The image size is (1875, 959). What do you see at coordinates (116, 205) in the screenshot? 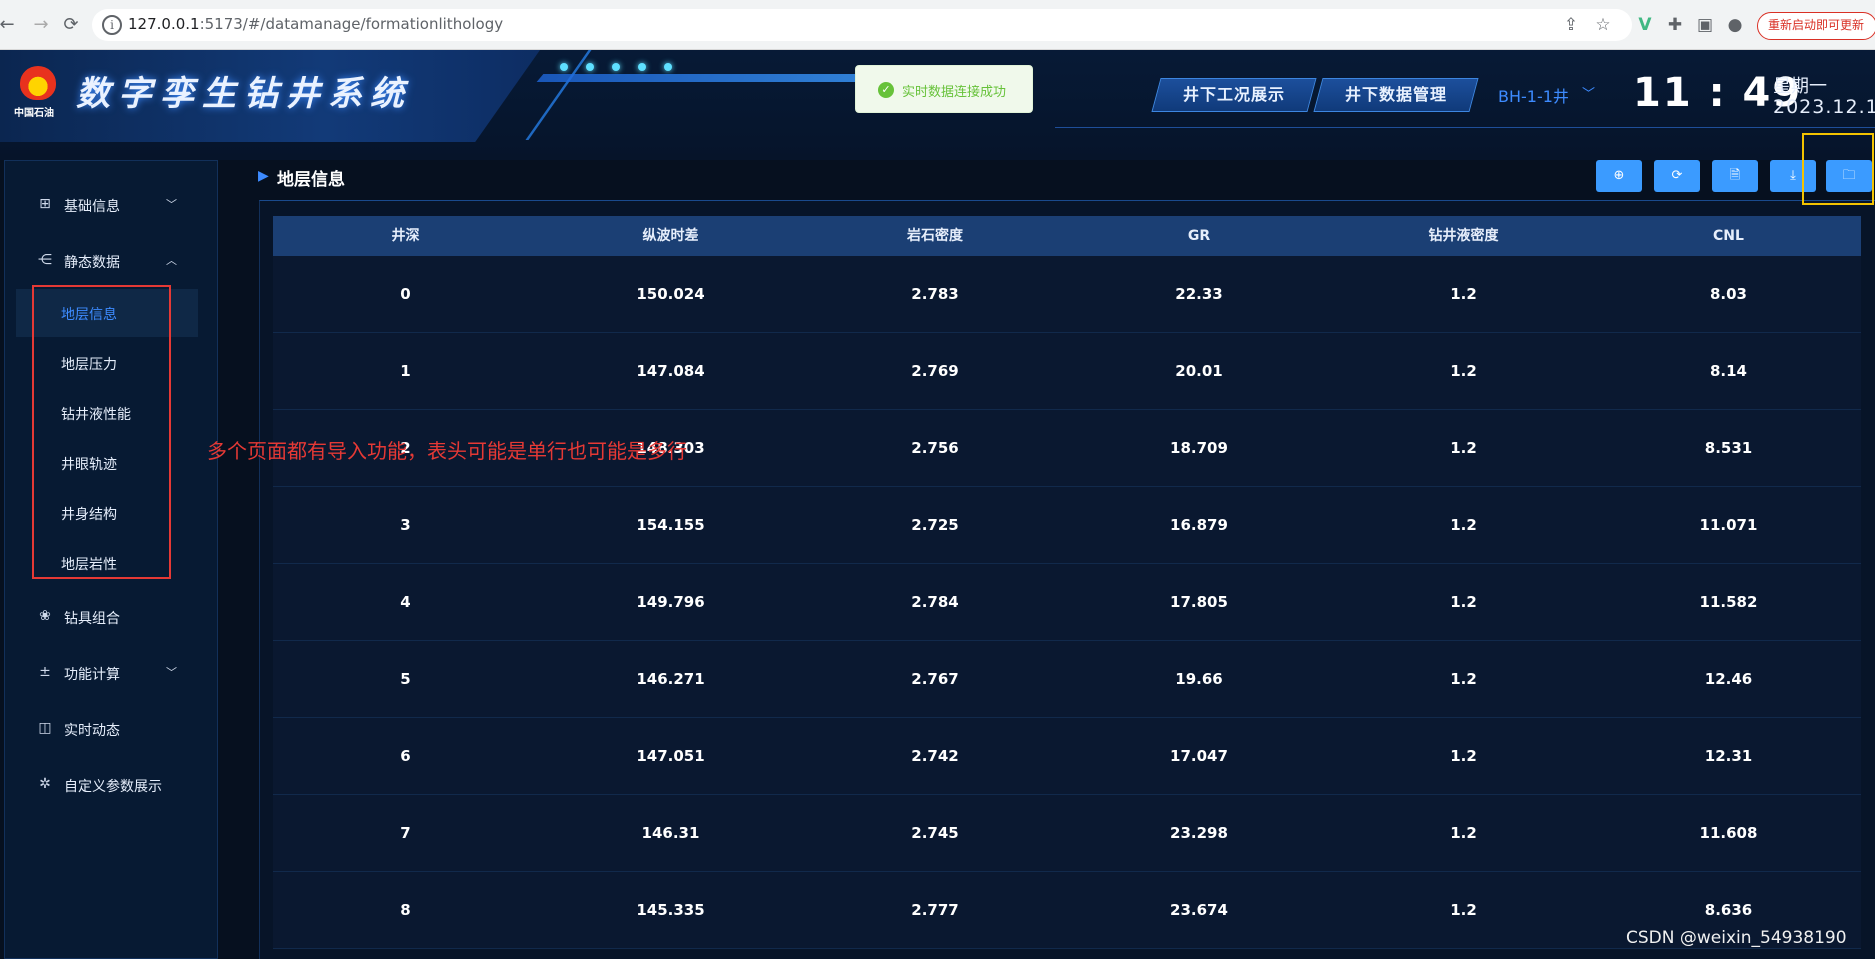
I see `sidebar-item-basic-info: ⊞ 基础信息 ﹀` at bounding box center [116, 205].